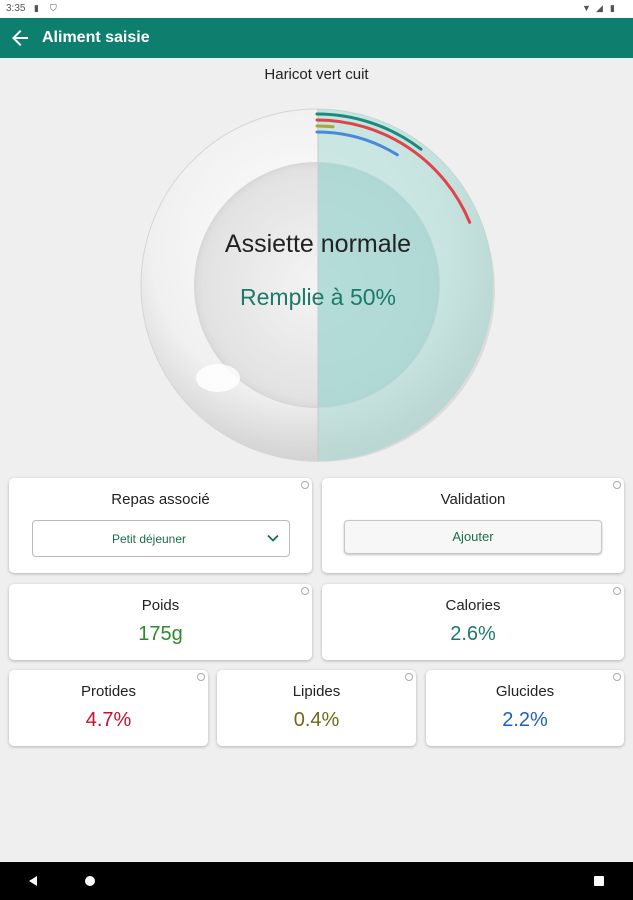 The height and width of the screenshot is (900, 633). I want to click on calories-card: Calories 2.6%, so click(473, 622).